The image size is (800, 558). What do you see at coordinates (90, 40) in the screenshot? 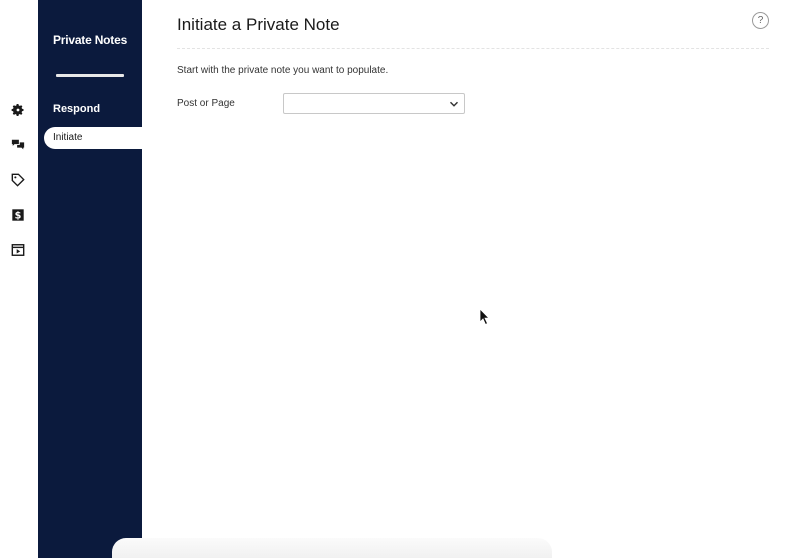
I see `sidebar-title: Private Notes` at bounding box center [90, 40].